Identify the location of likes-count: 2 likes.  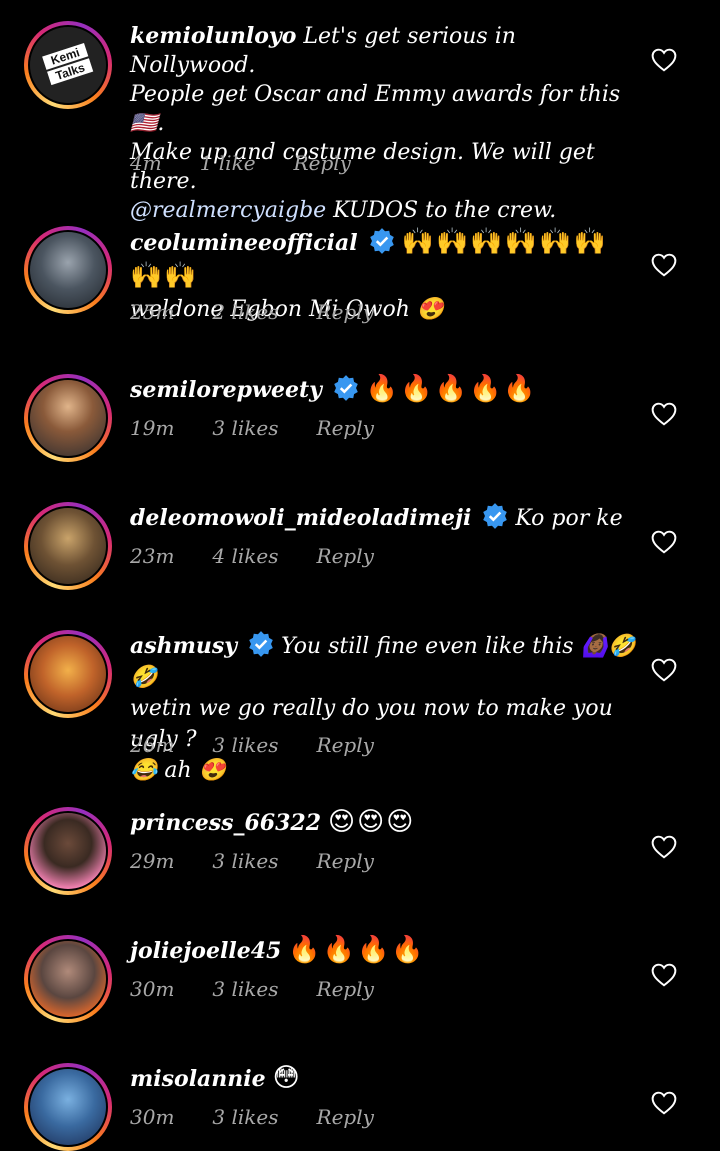
(245, 312).